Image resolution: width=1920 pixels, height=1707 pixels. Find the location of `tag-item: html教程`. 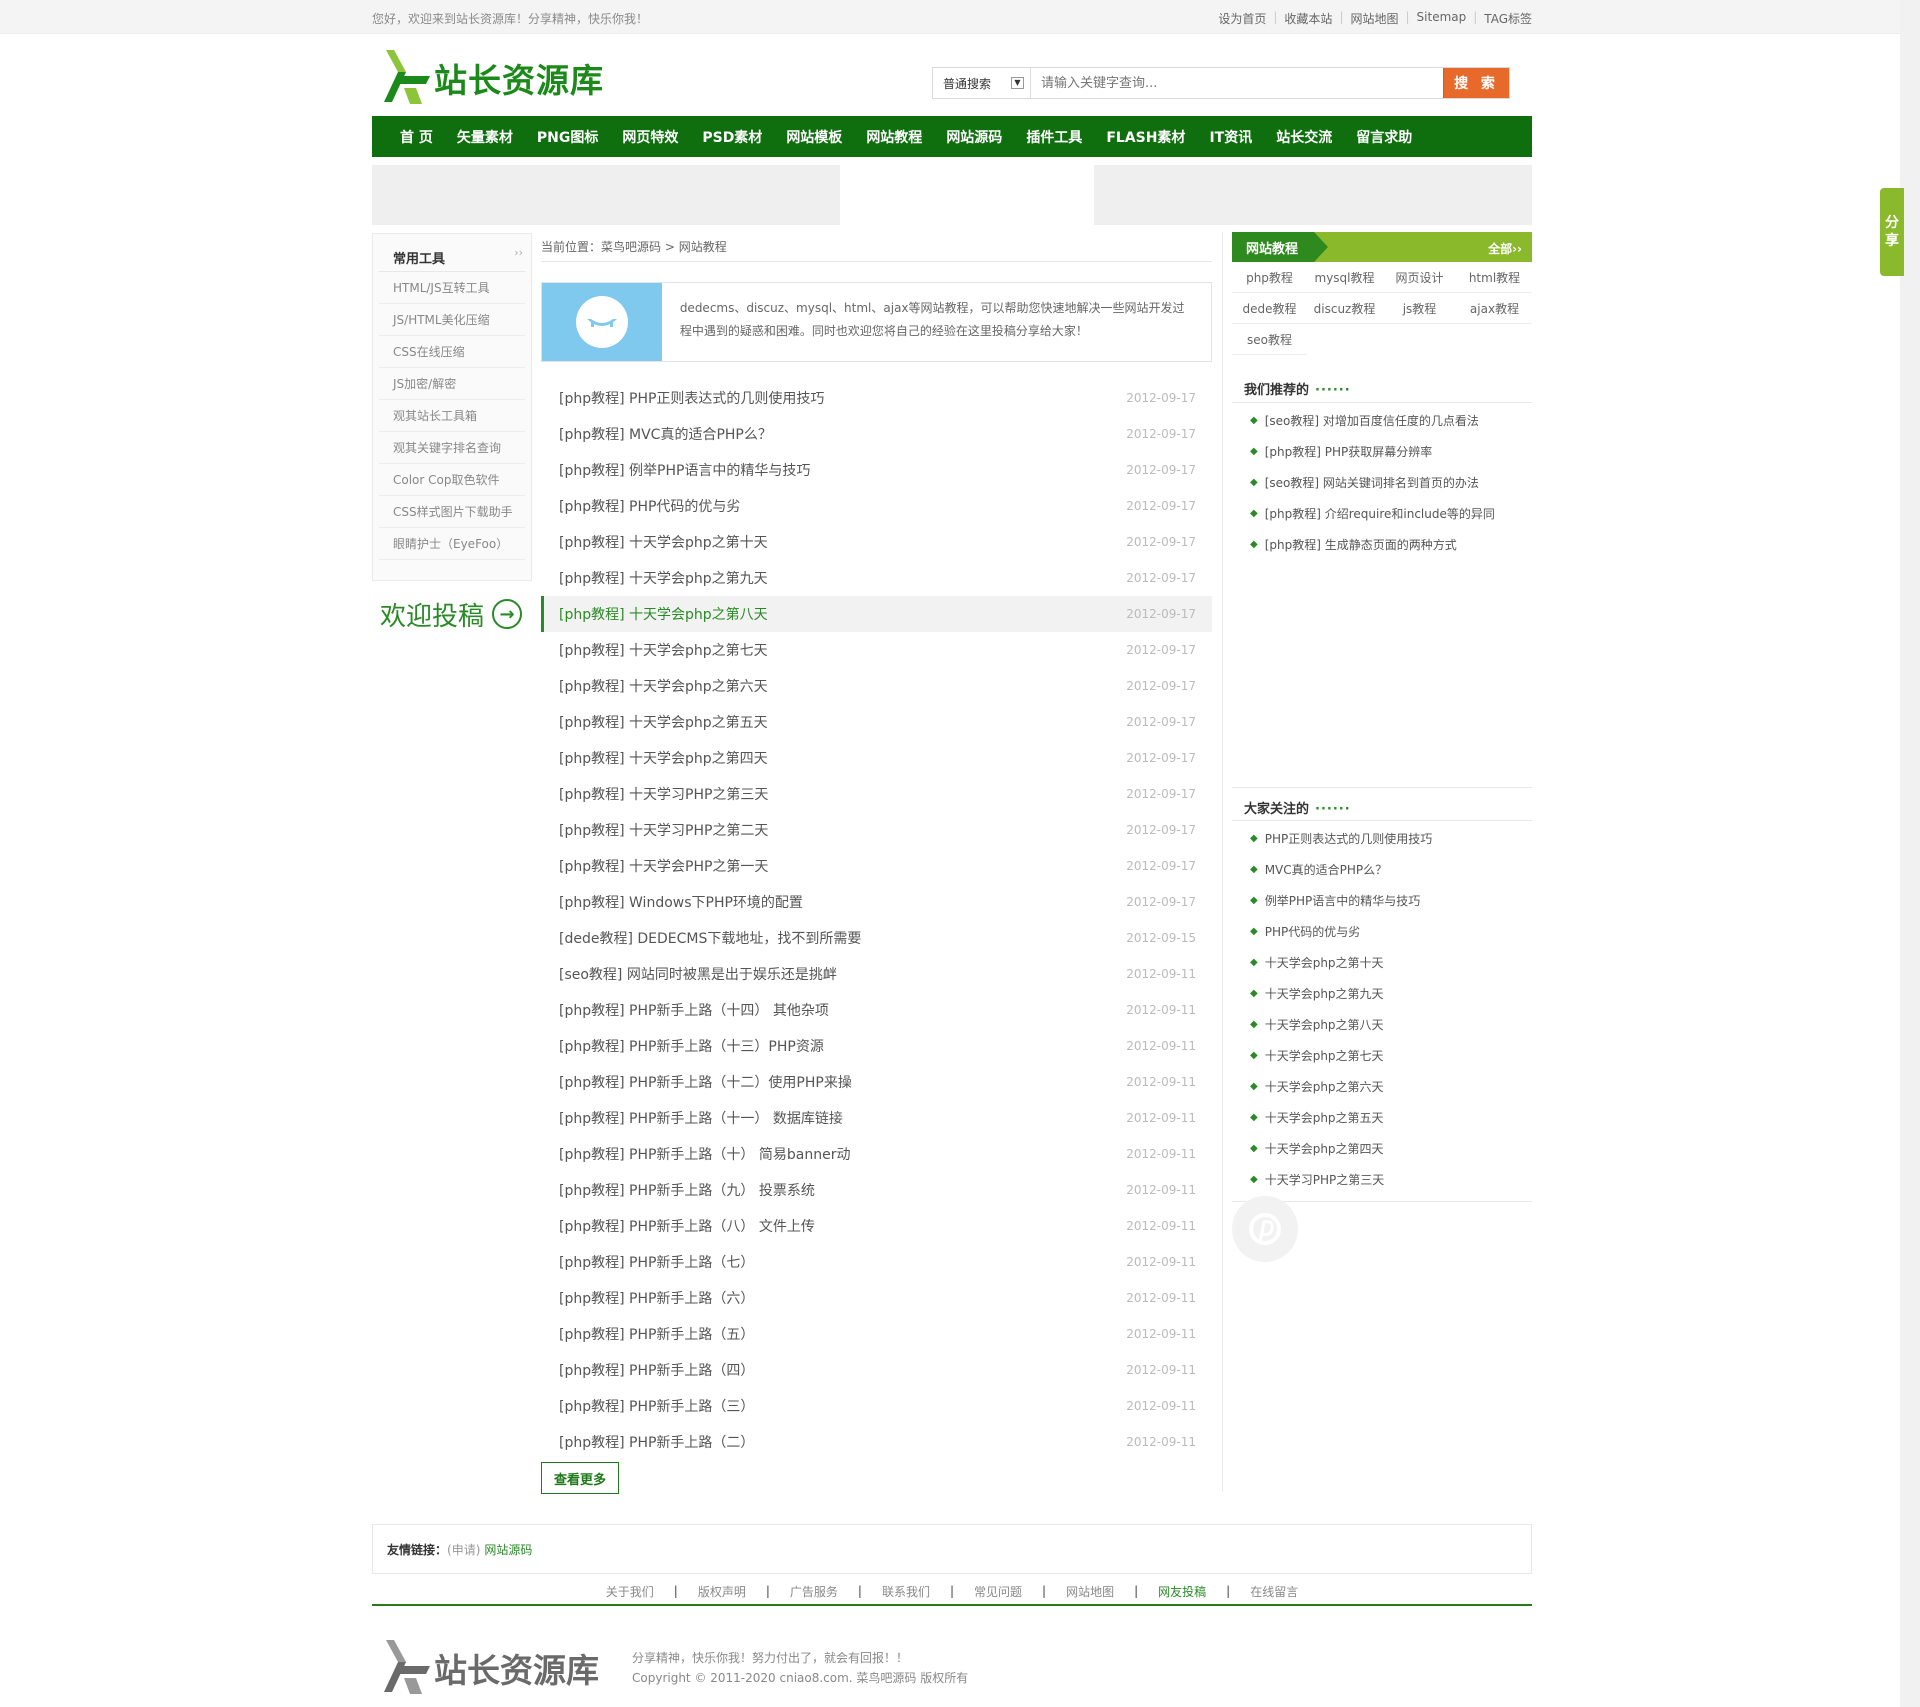

tag-item: html教程 is located at coordinates (1494, 277).